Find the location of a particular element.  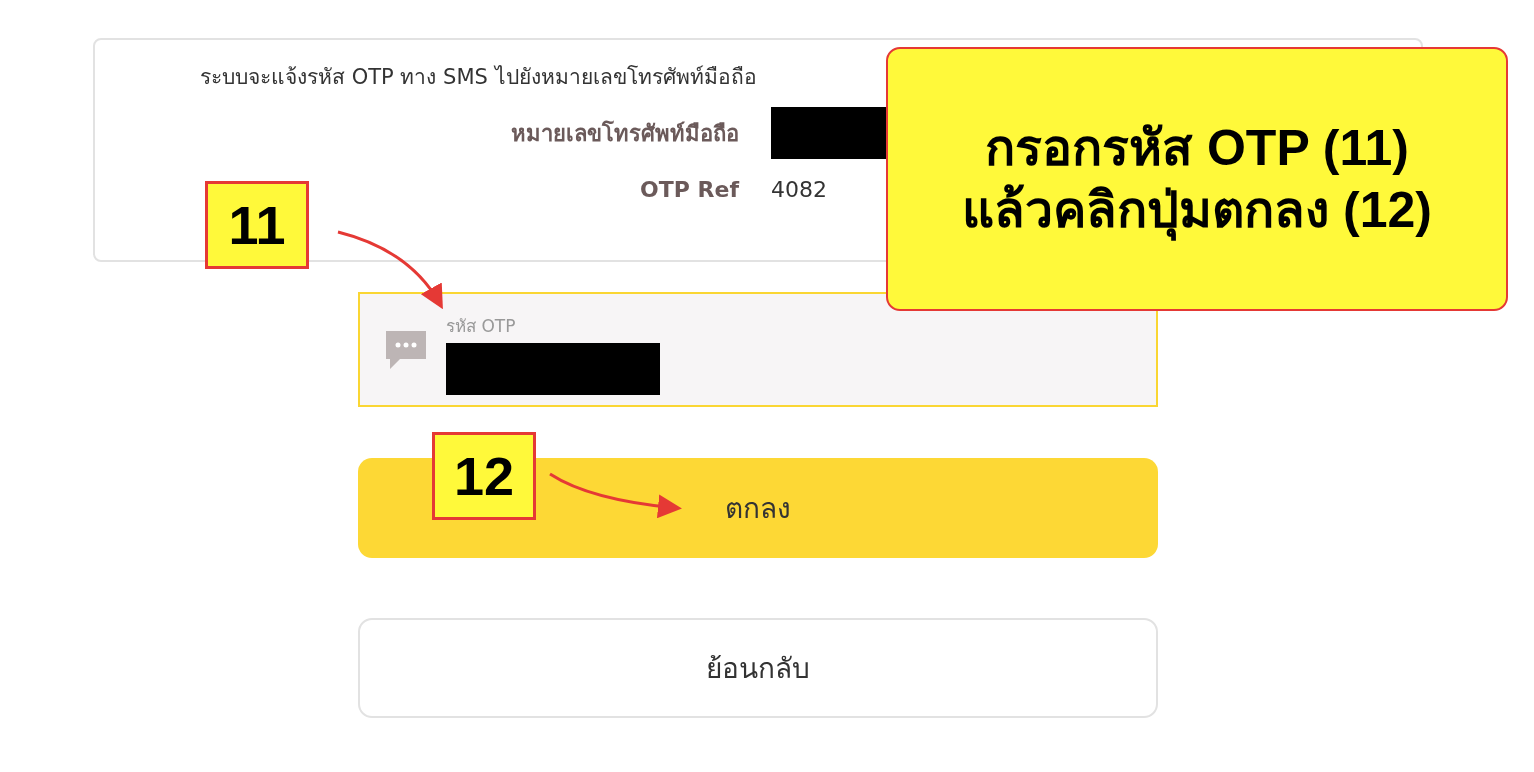

chat-bubble-icon is located at coordinates (406, 349).